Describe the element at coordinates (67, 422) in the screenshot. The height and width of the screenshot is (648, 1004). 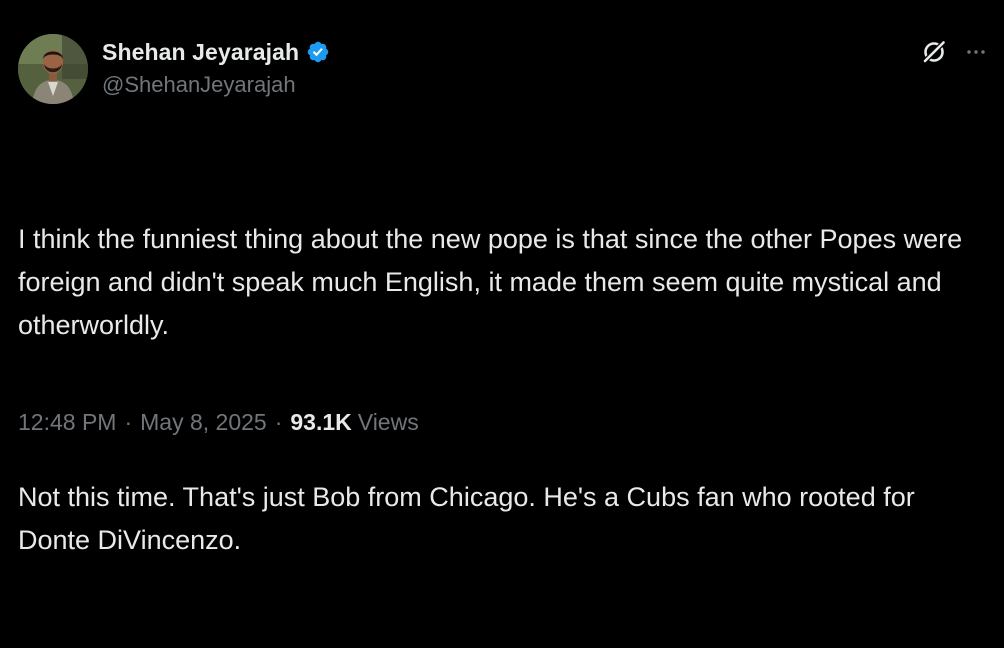
I see `tweet-time: 12:48 PM` at that location.